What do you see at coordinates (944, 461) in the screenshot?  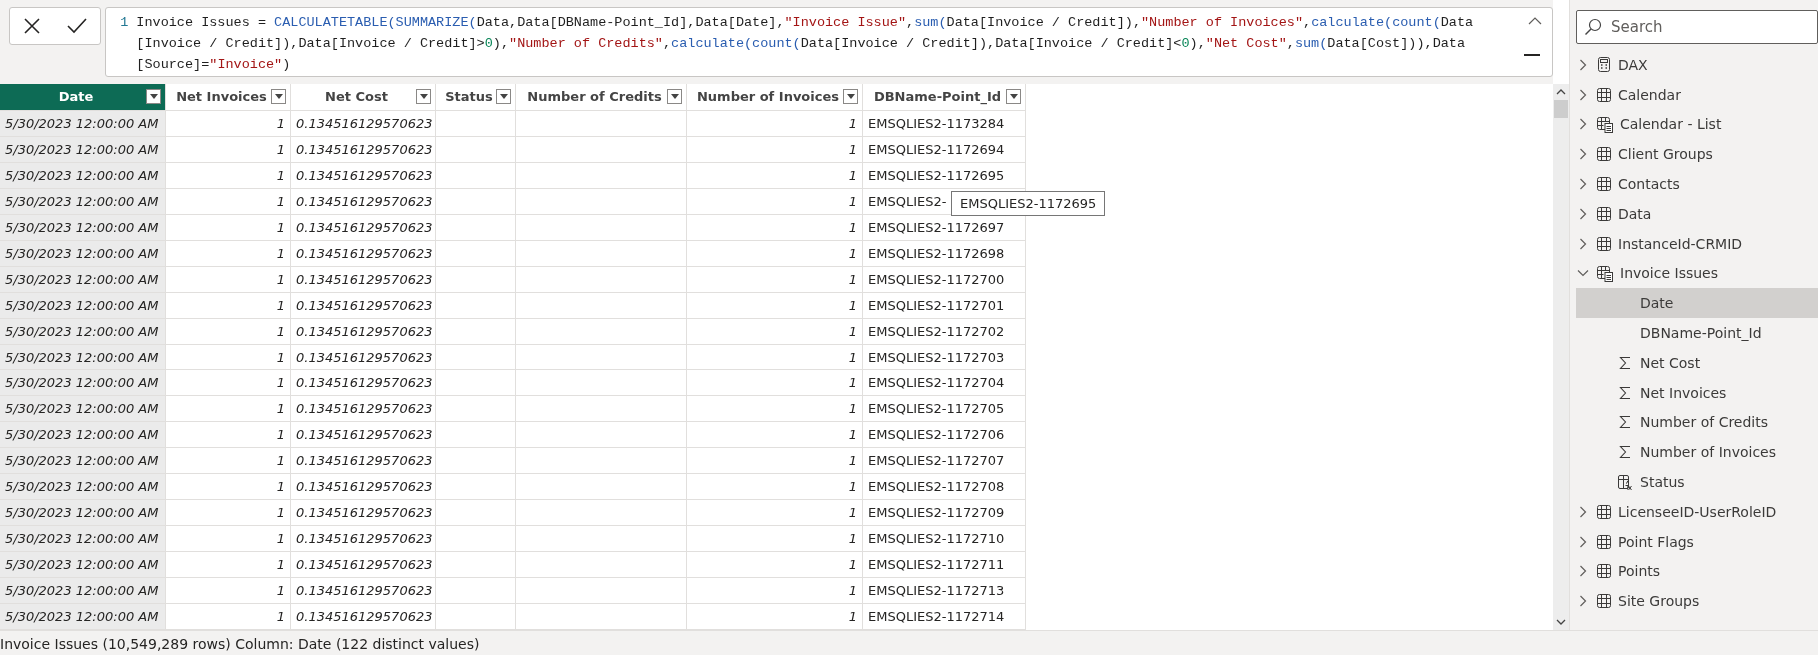 I see `table-cell: EMSQLIES2-1172707` at bounding box center [944, 461].